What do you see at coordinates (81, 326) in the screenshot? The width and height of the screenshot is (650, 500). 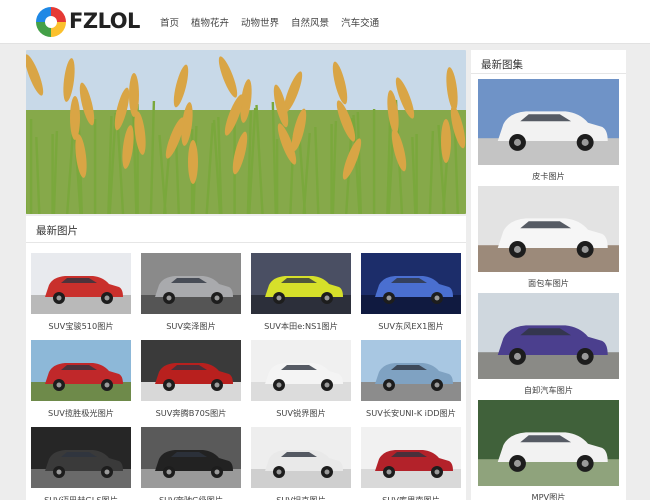 I see `image-caption: SUV宝骏510图片` at bounding box center [81, 326].